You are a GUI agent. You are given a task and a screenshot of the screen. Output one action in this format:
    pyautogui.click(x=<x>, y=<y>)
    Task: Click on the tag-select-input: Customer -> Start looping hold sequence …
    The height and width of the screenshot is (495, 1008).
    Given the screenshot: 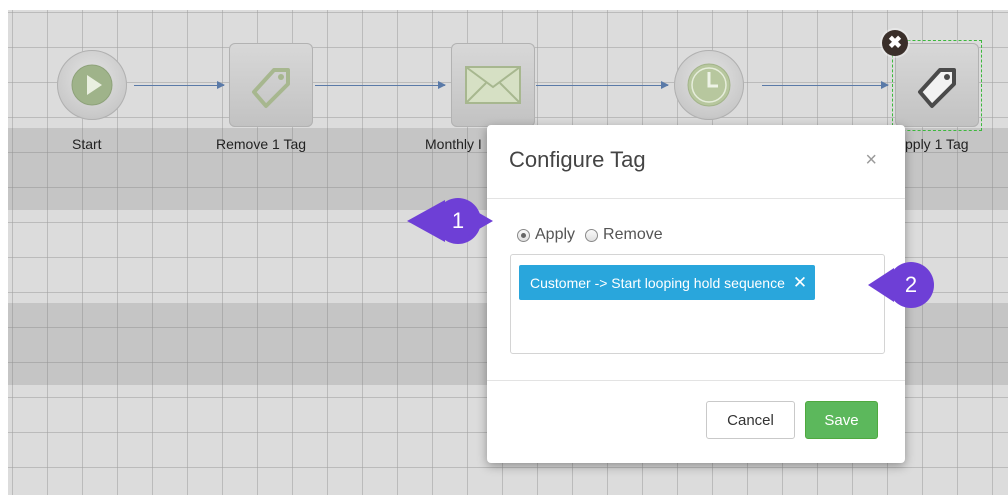 What is the action you would take?
    pyautogui.click(x=697, y=304)
    